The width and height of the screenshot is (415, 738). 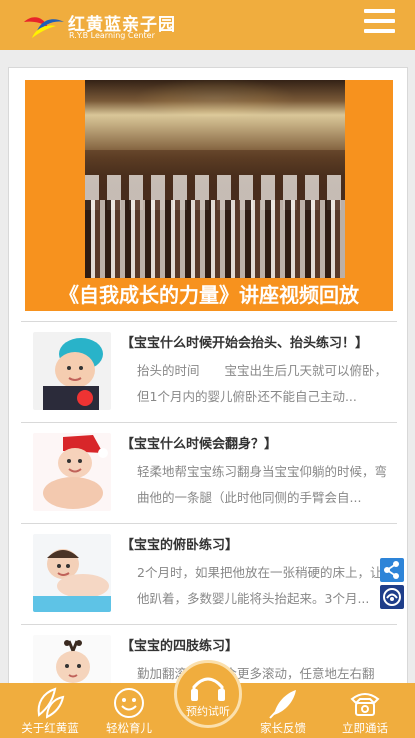 I want to click on nav-feedback: 家长反馈, so click(x=283, y=710).